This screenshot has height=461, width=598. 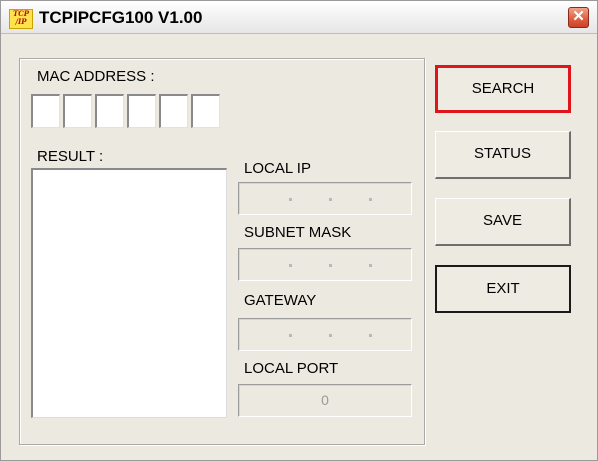 I want to click on gateway-field, so click(x=325, y=334).